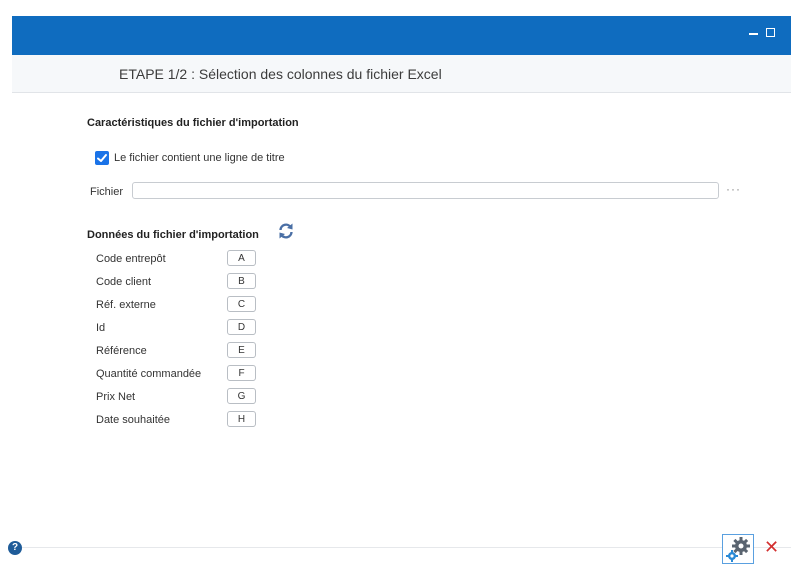 This screenshot has height=570, width=791. What do you see at coordinates (149, 374) in the screenshot?
I see `column-field-label: Quantité commandée` at bounding box center [149, 374].